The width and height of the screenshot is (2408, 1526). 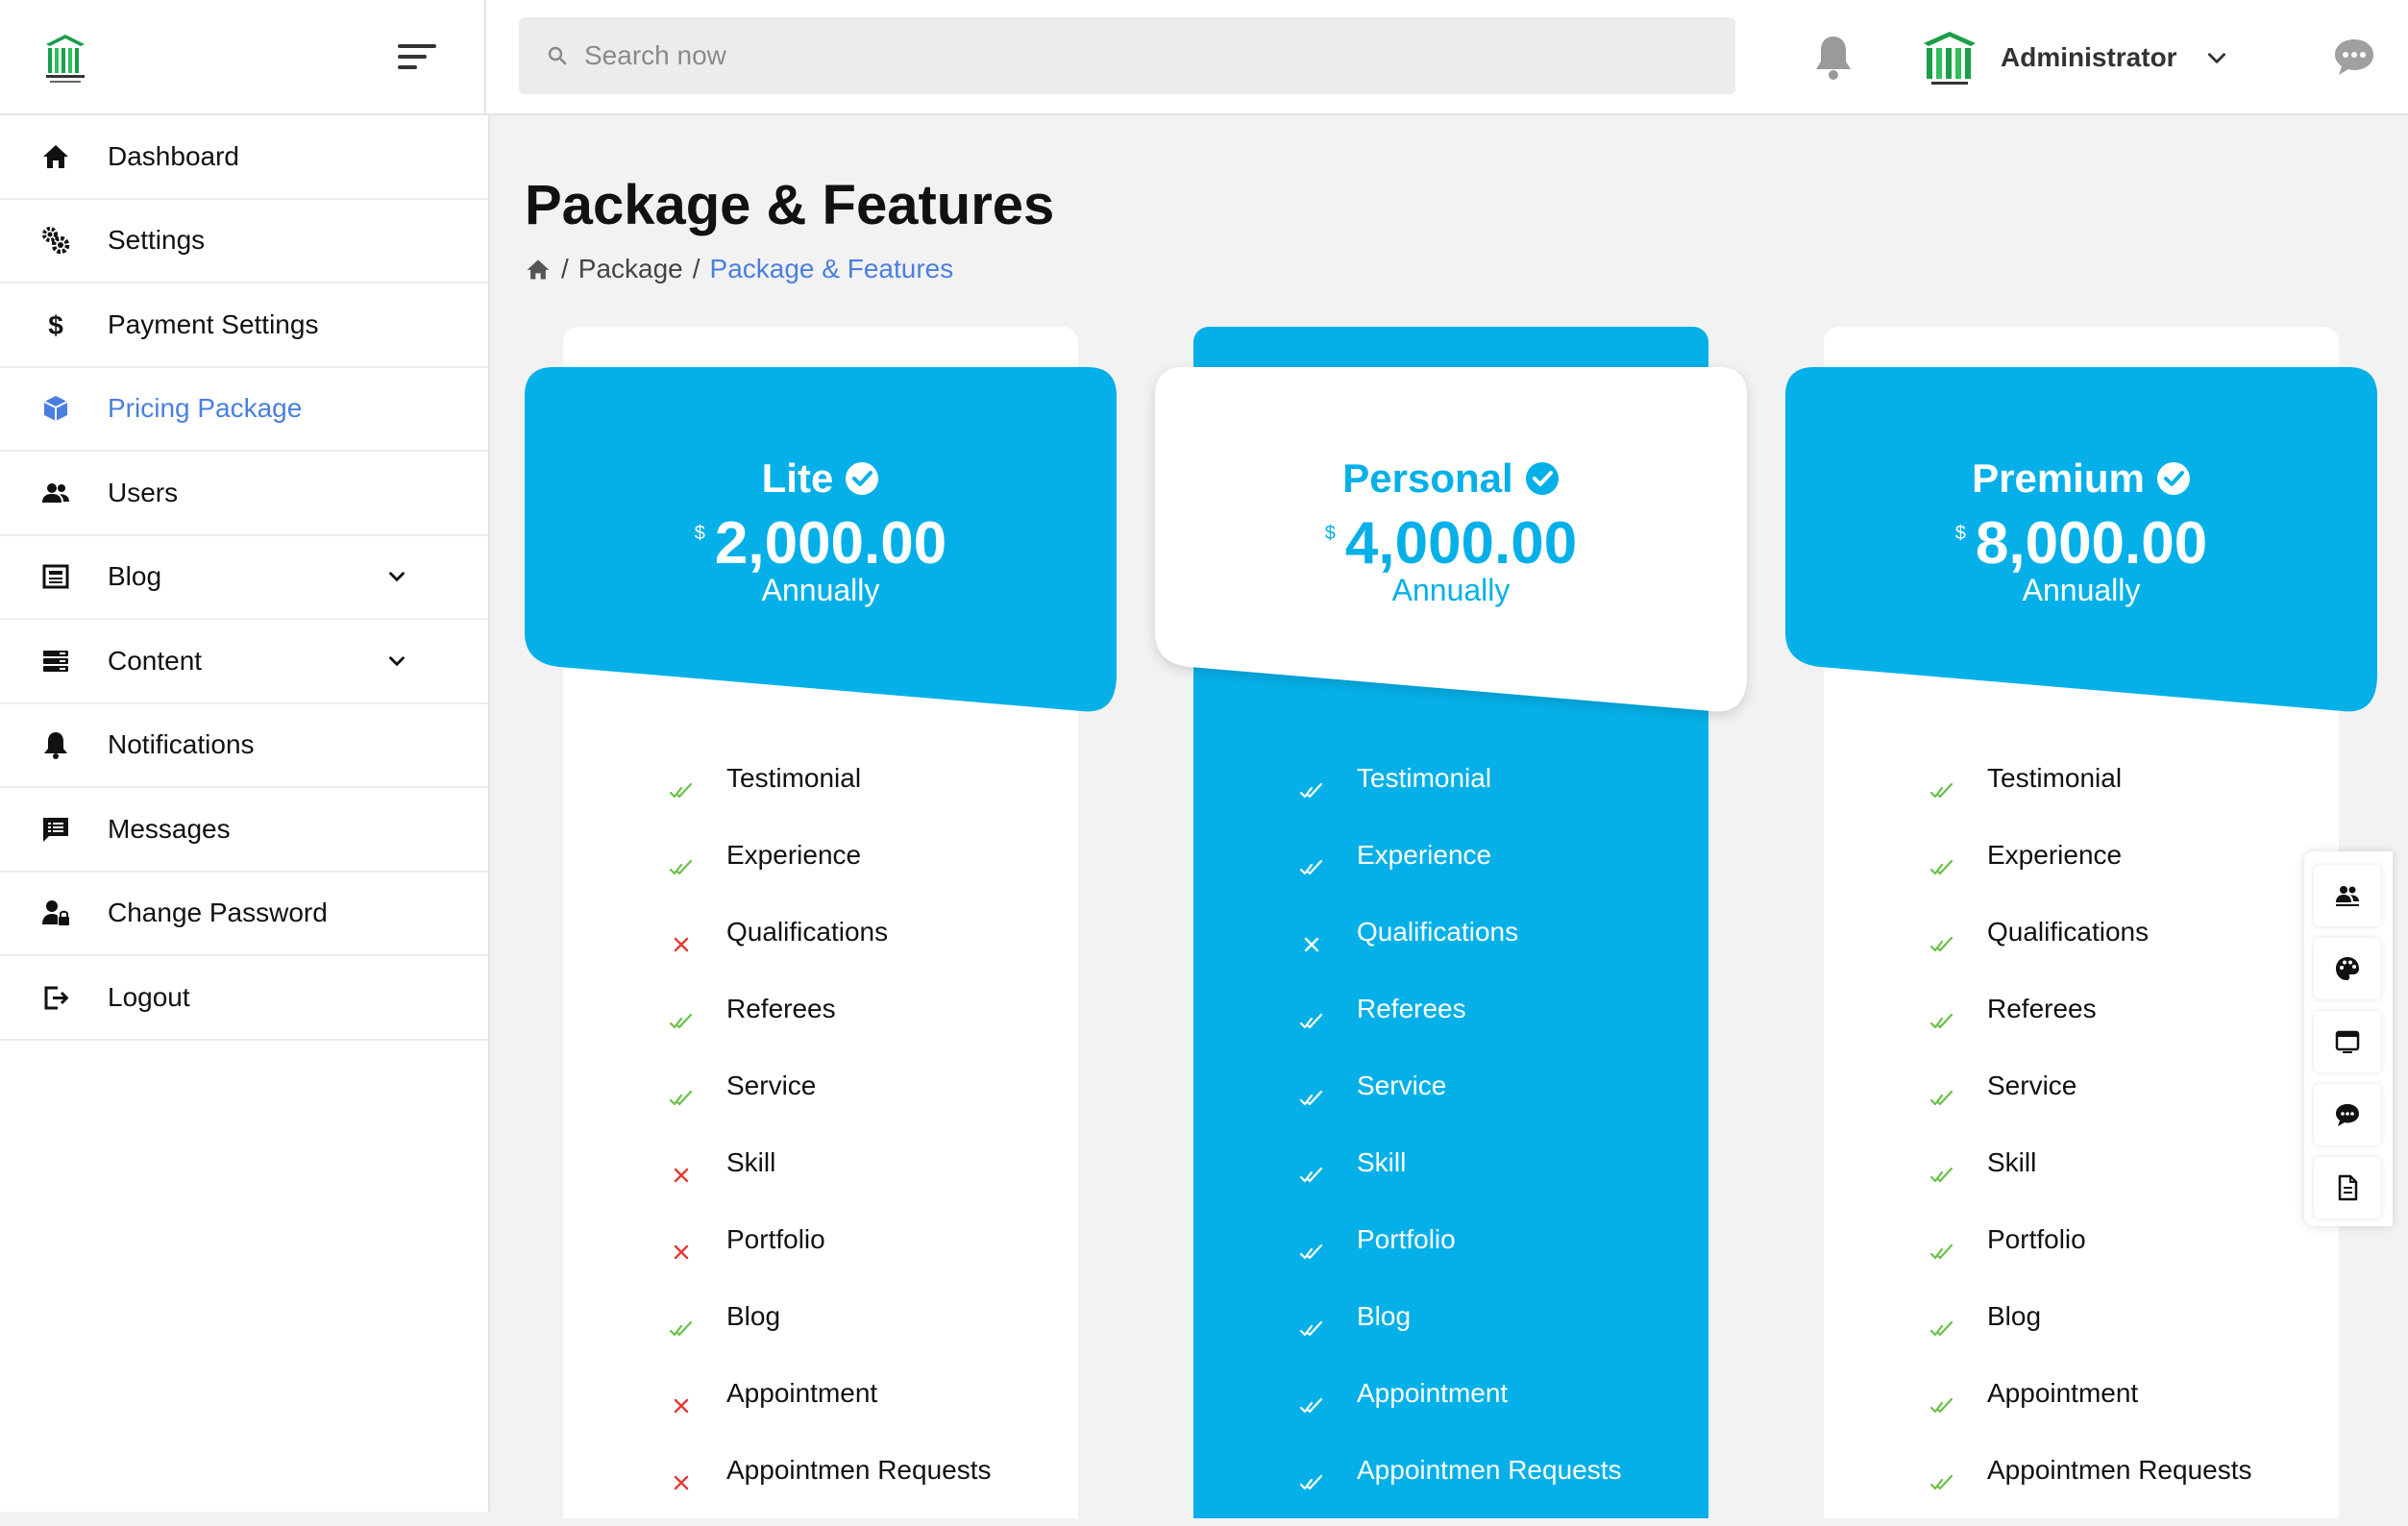 I want to click on logout-icon, so click(x=56, y=997).